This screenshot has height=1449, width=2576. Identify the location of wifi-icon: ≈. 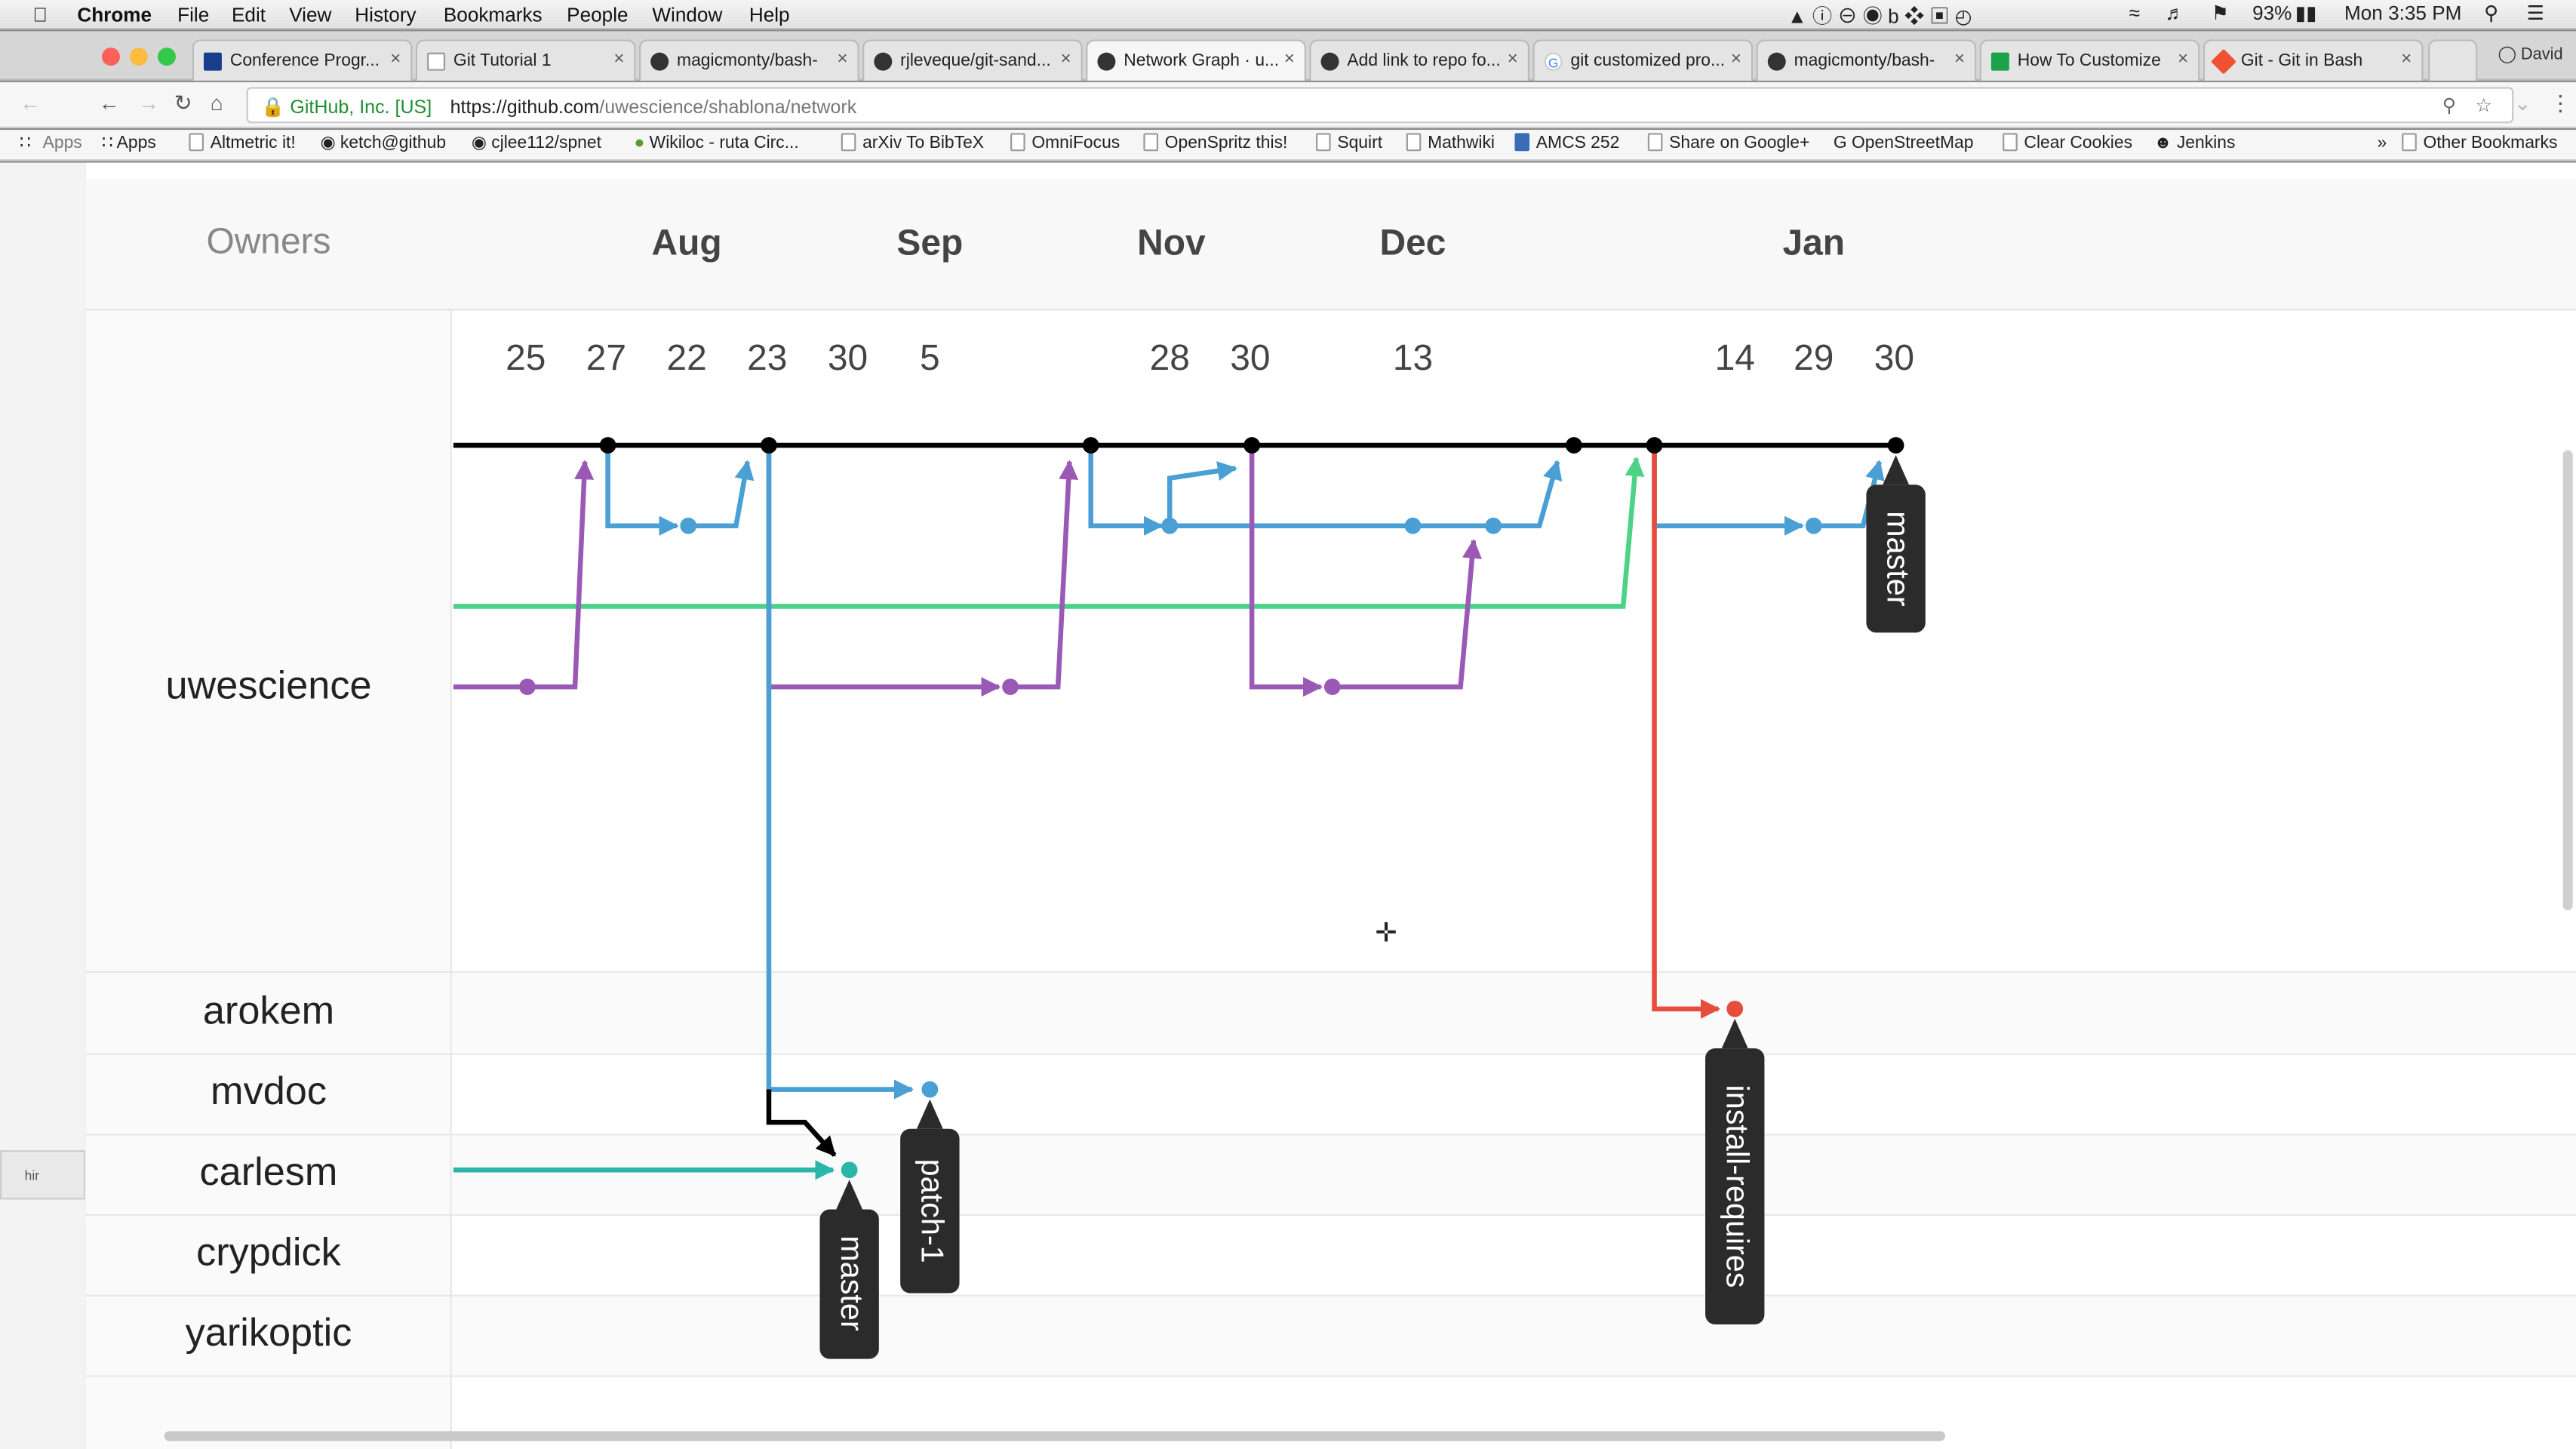
(2134, 13).